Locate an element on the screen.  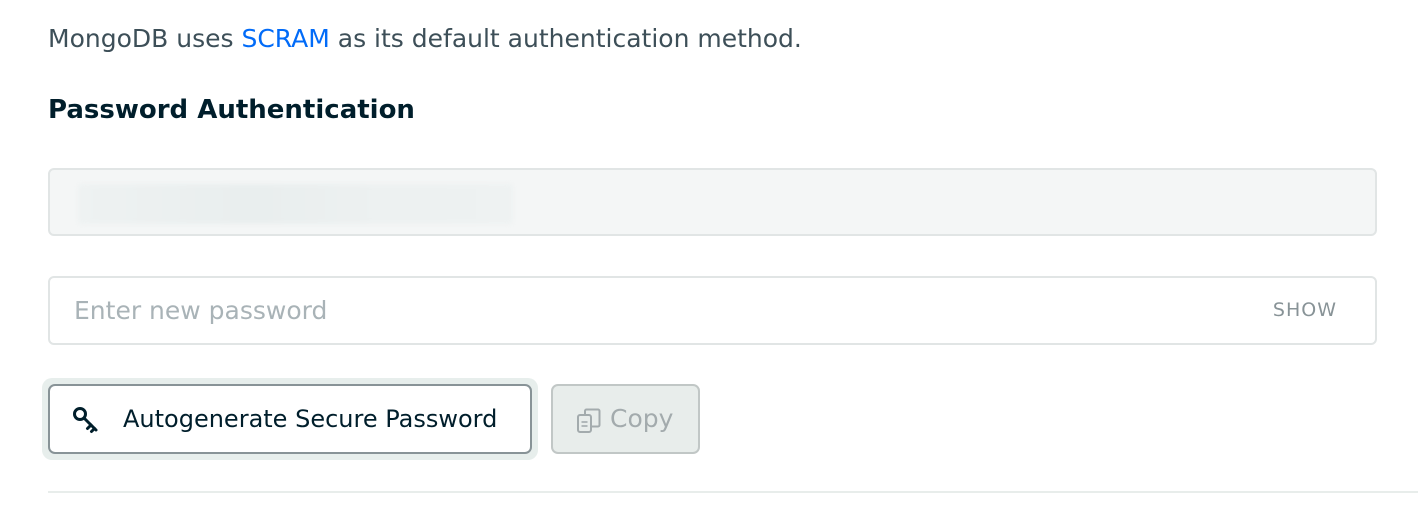
autogenerate-button-label: Autogenerate Secure Password is located at coordinates (310, 419).